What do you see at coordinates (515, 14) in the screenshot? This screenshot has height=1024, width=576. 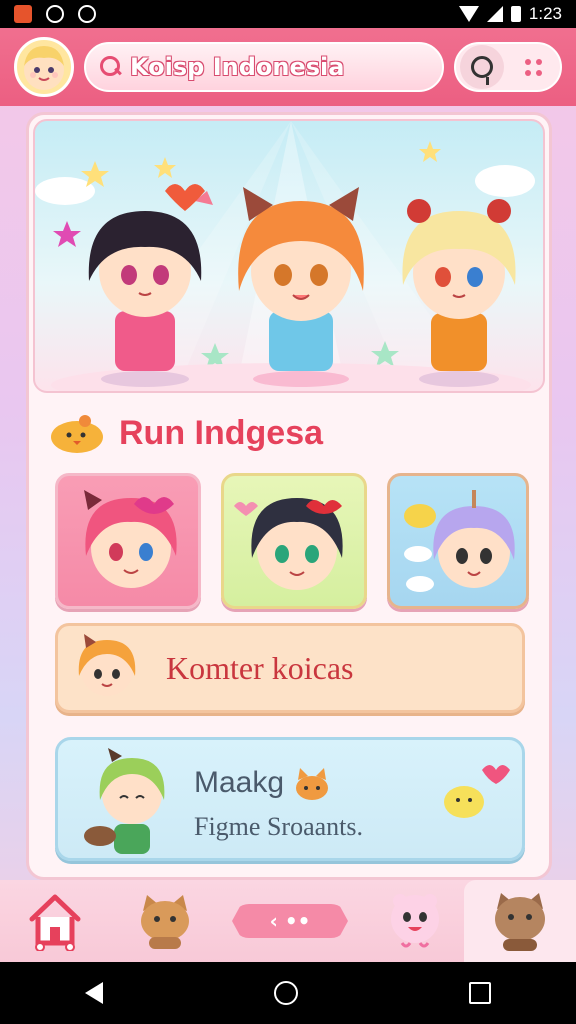 I see `battery-icon` at bounding box center [515, 14].